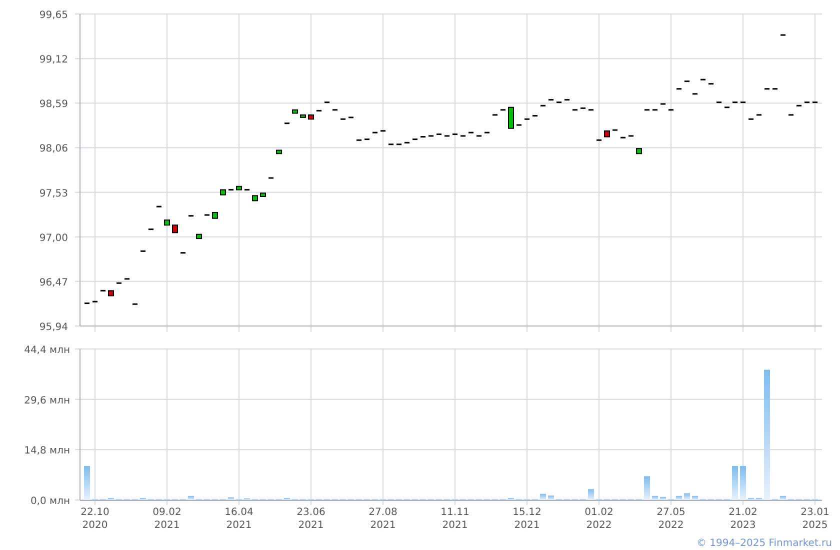 The image size is (840, 550). Describe the element at coordinates (53, 238) in the screenshot. I see `axis-label: 97,00` at that location.